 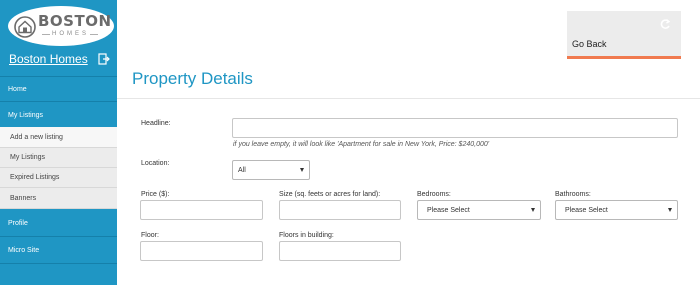 What do you see at coordinates (58, 250) in the screenshot?
I see `sidebar-item-micro-site: Micro Site` at bounding box center [58, 250].